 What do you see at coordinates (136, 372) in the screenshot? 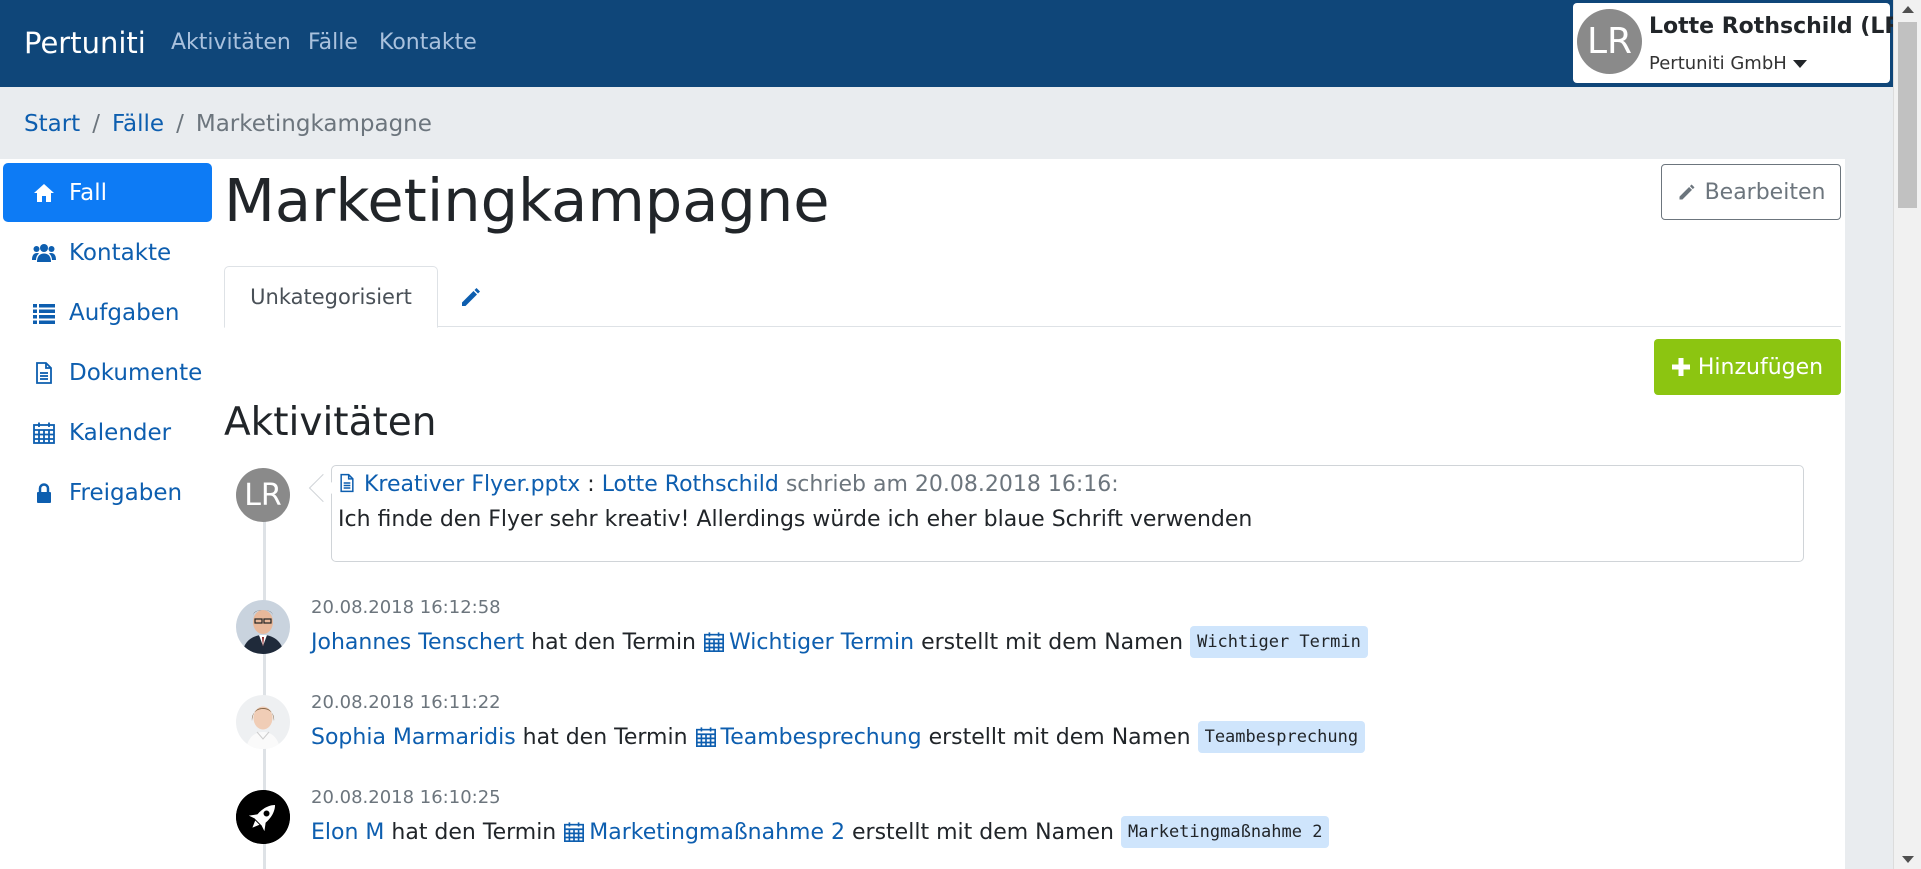
I see `sidebar-item-label: Dokumente` at bounding box center [136, 372].